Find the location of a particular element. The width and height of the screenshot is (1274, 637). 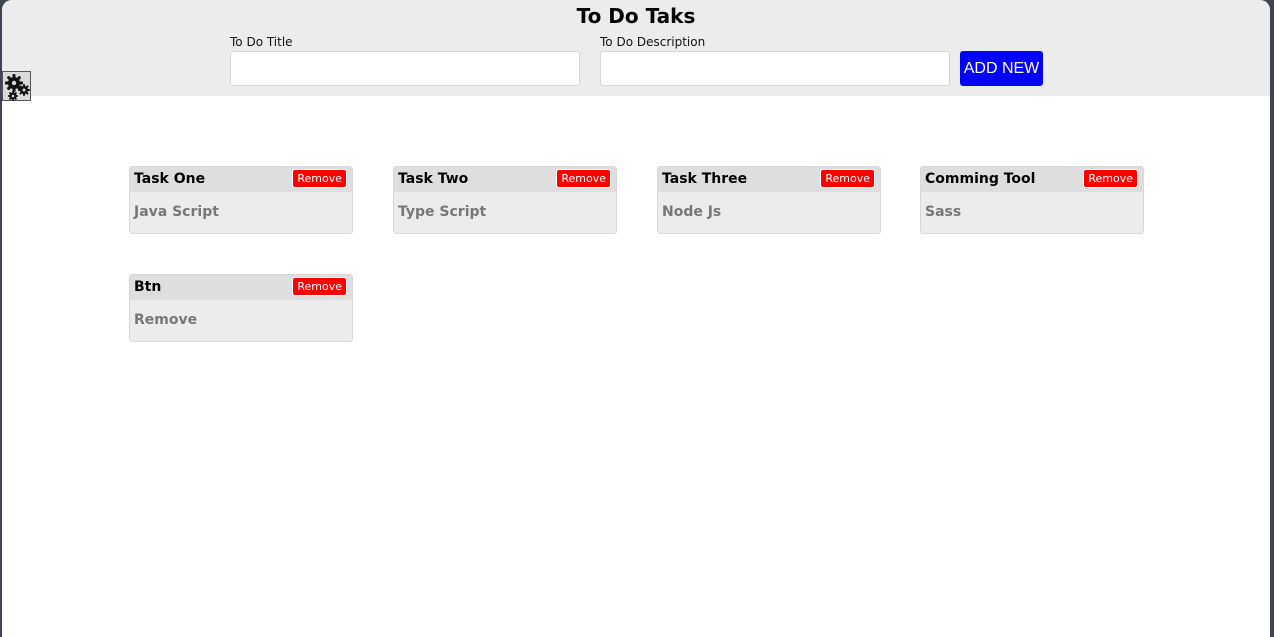

task-card-header: Task Three Remove is located at coordinates (769, 179).